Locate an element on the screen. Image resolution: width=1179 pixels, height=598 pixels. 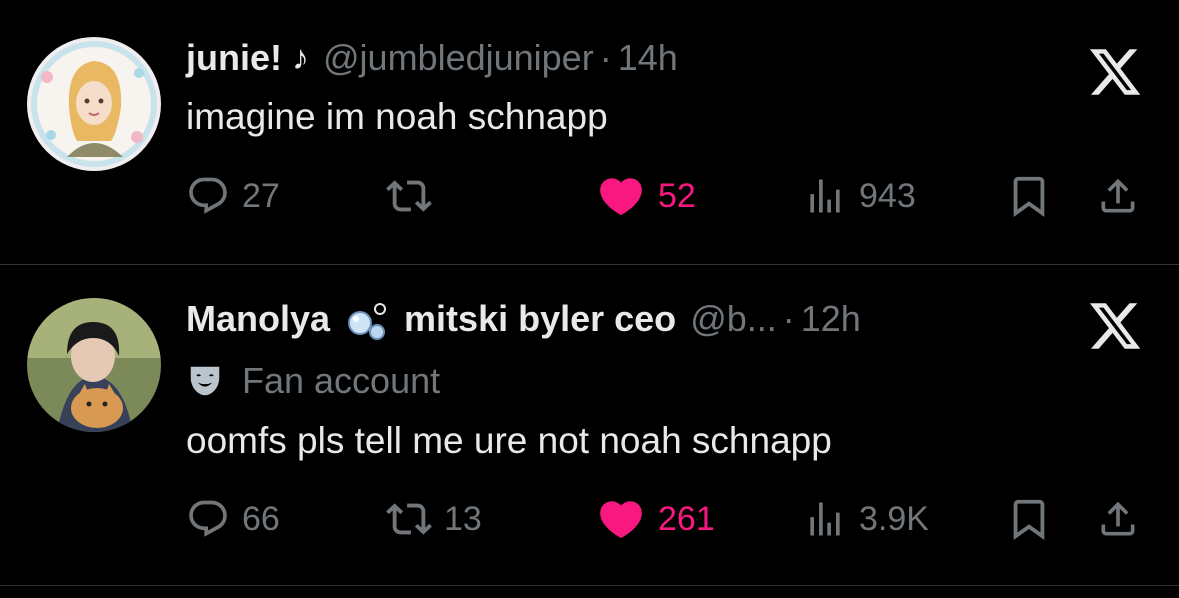
music-note-emoji: ♪ is located at coordinates (300, 57).